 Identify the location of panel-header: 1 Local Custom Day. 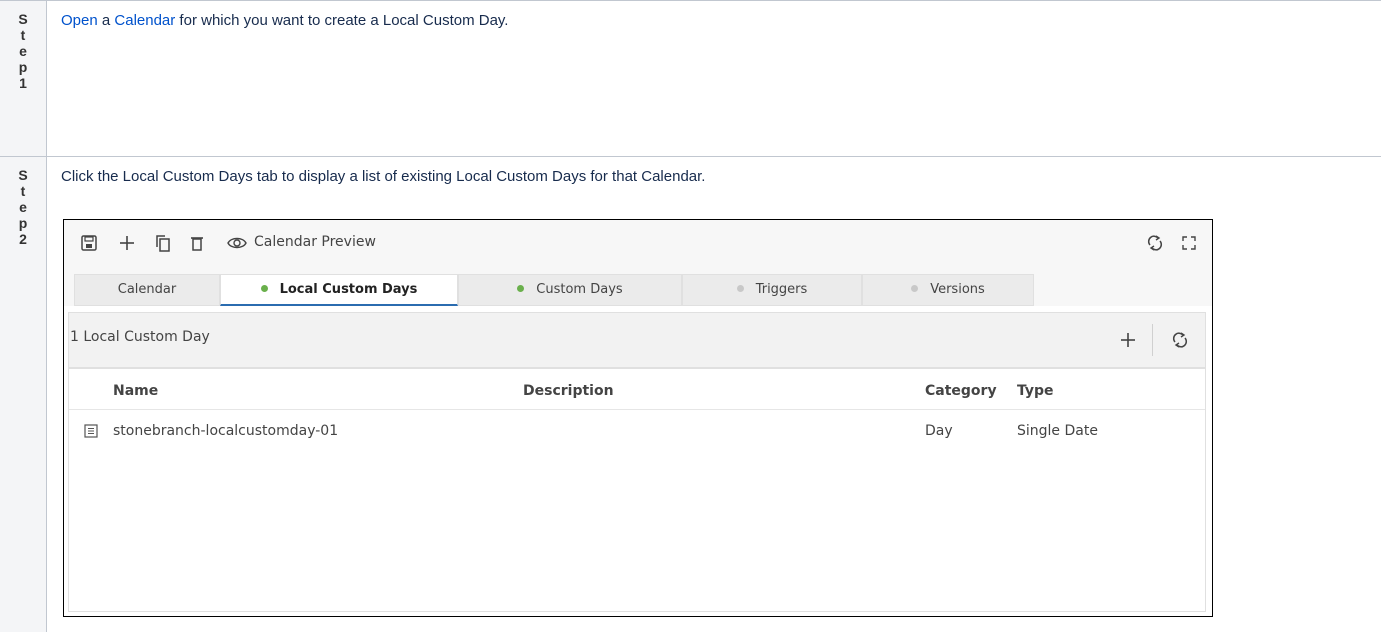
(637, 341).